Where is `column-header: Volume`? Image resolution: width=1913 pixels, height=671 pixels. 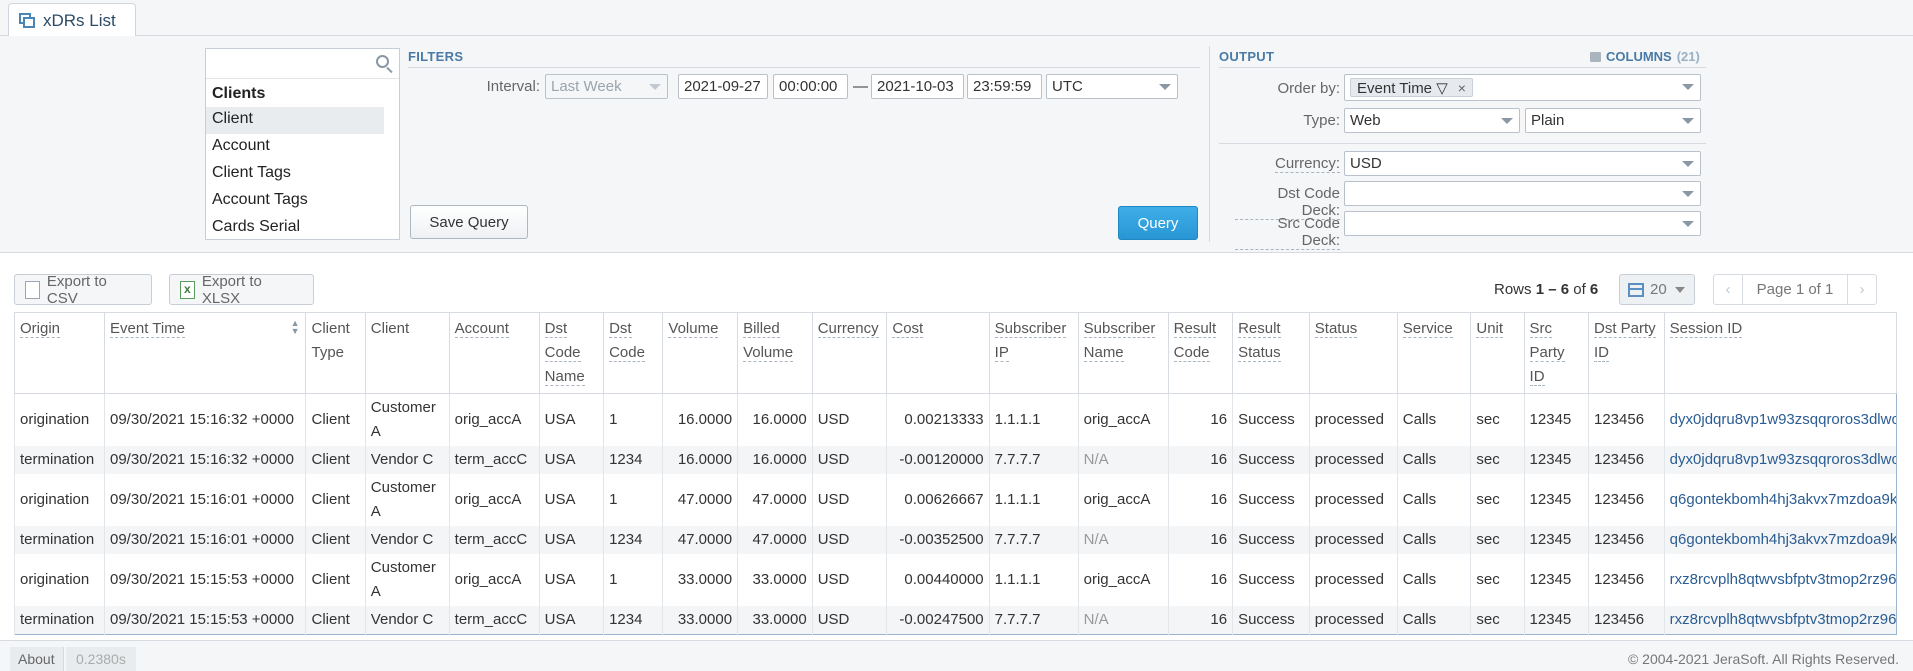
column-header: Volume is located at coordinates (700, 353).